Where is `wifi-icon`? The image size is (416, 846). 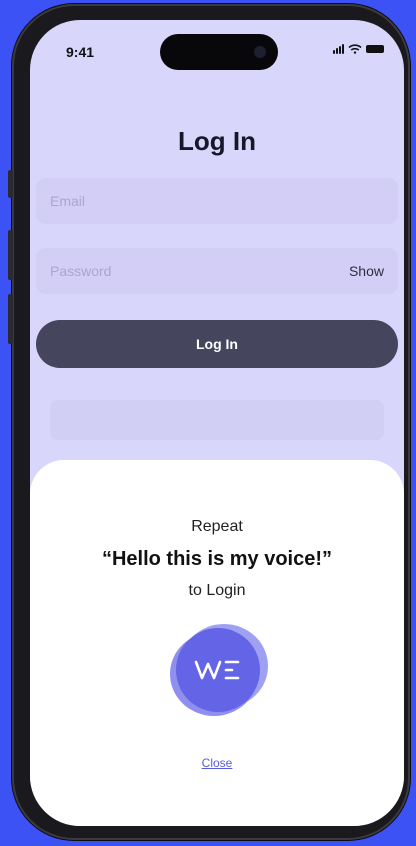
wifi-icon is located at coordinates (355, 49).